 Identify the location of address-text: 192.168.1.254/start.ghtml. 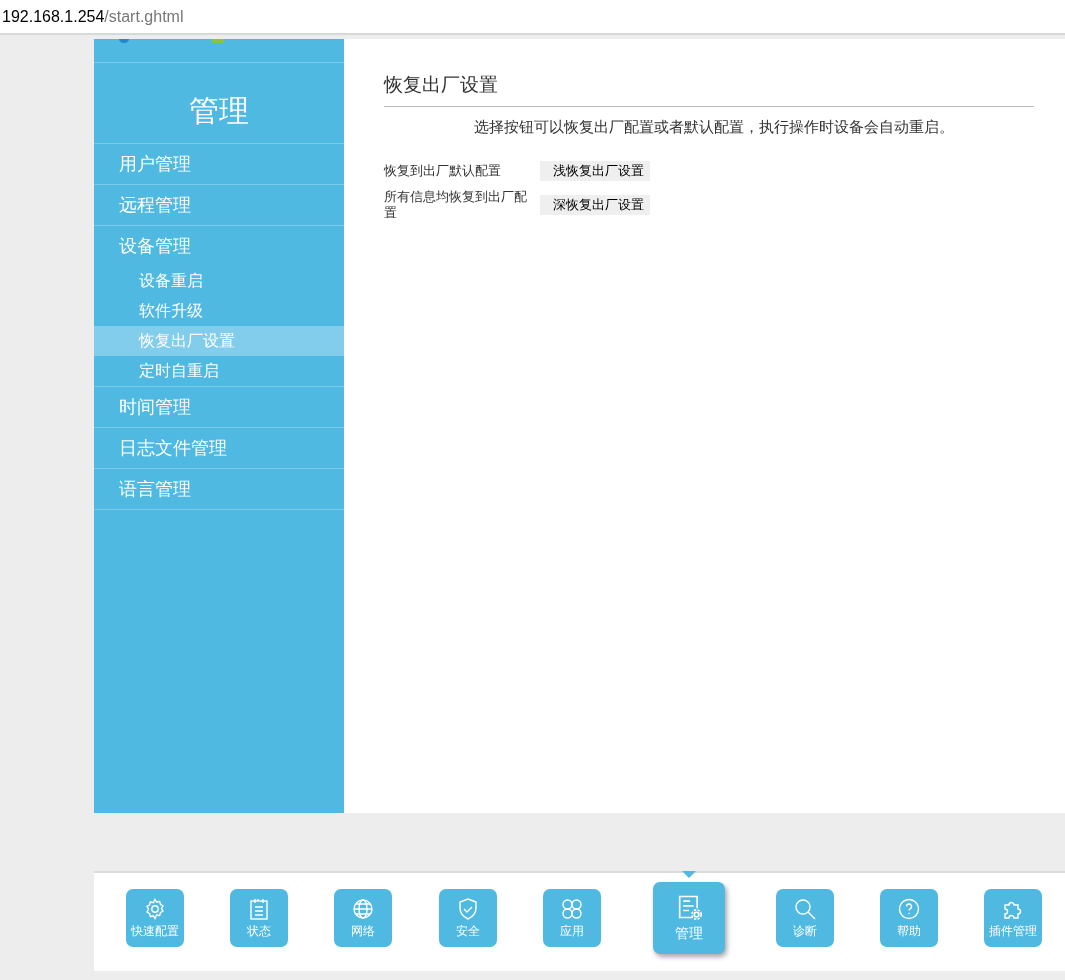
(93, 16).